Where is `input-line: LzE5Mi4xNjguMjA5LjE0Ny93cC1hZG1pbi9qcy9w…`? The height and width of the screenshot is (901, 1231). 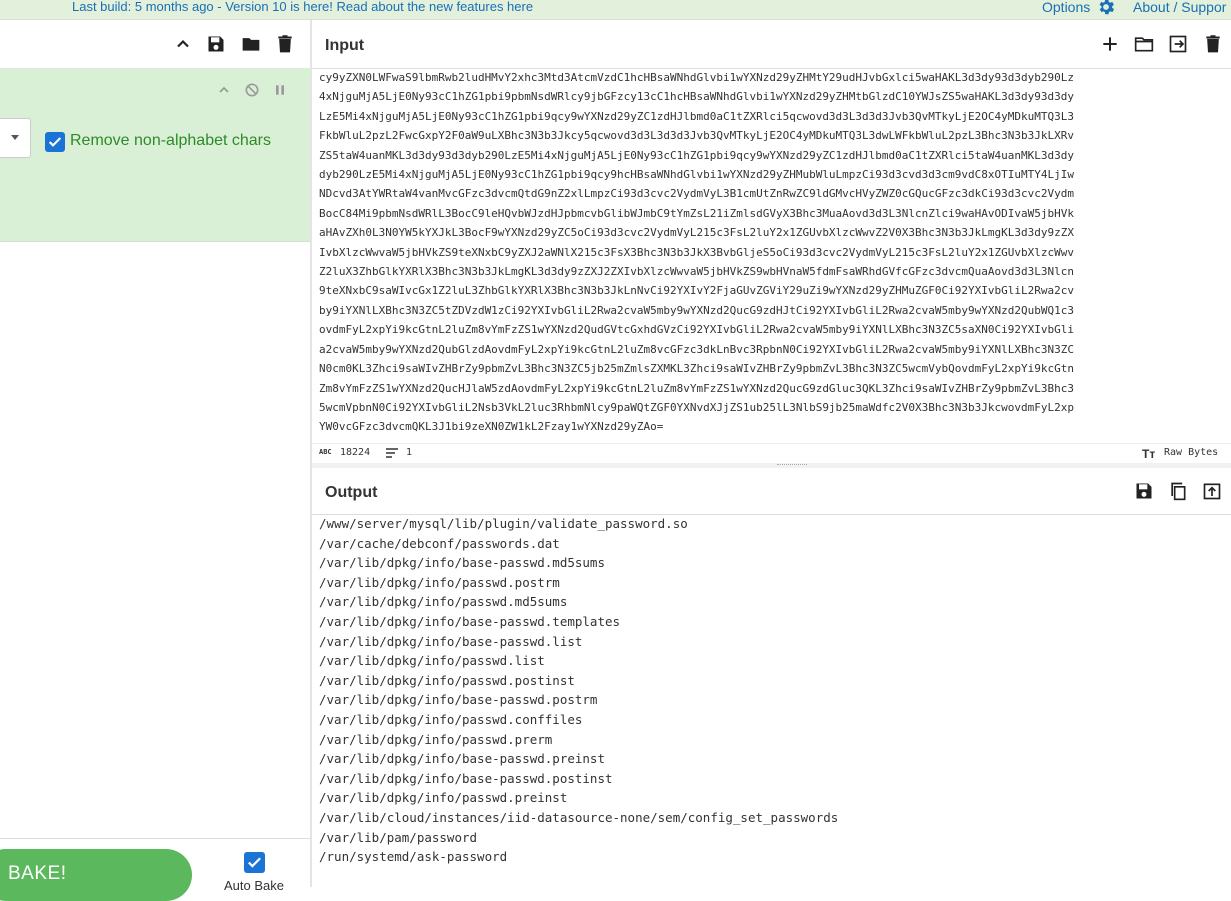
input-line: LzE5Mi4xNjguMjA5LjE0Ny93cC1hZG1pbi9qcy9w… is located at coordinates (696, 116).